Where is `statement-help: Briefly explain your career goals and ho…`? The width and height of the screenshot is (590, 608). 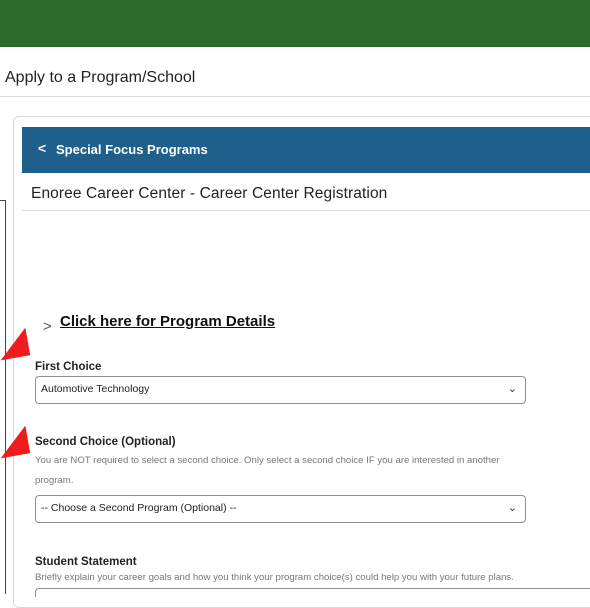
statement-help: Briefly explain your career goals and ho… is located at coordinates (274, 577).